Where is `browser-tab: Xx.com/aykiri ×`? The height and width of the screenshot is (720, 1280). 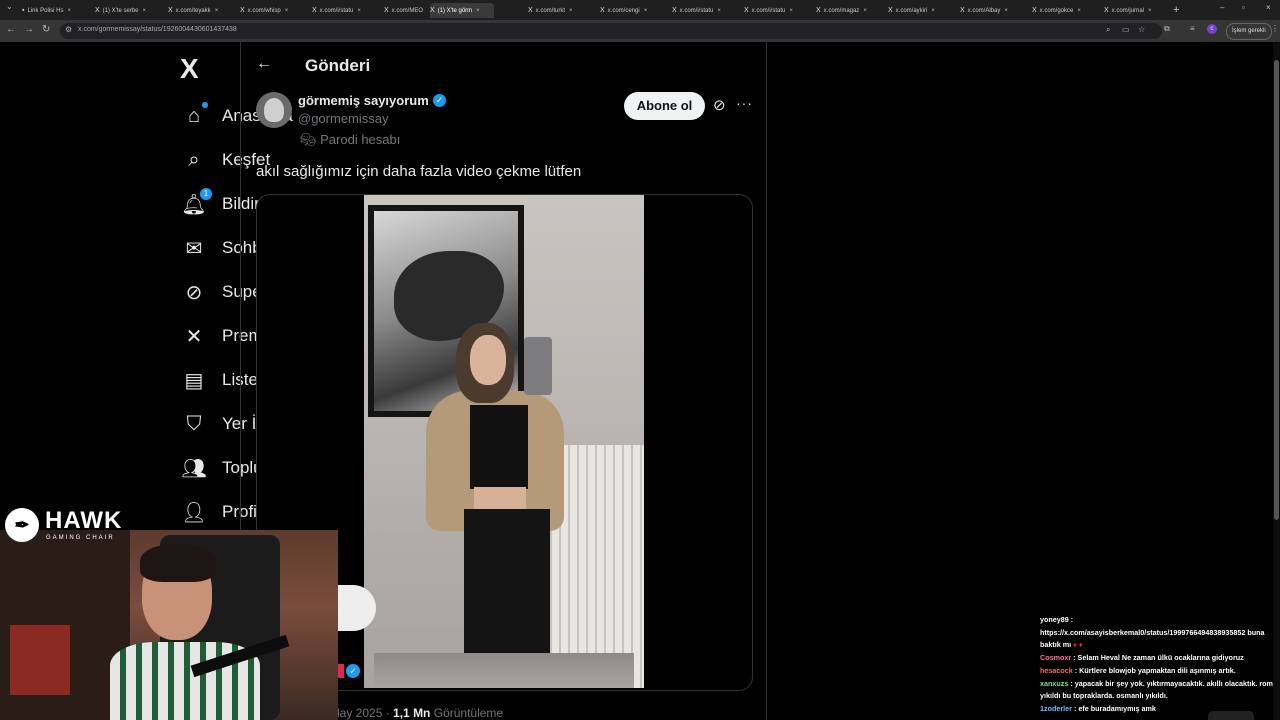 browser-tab: Xx.com/aykiri × is located at coordinates (921, 10).